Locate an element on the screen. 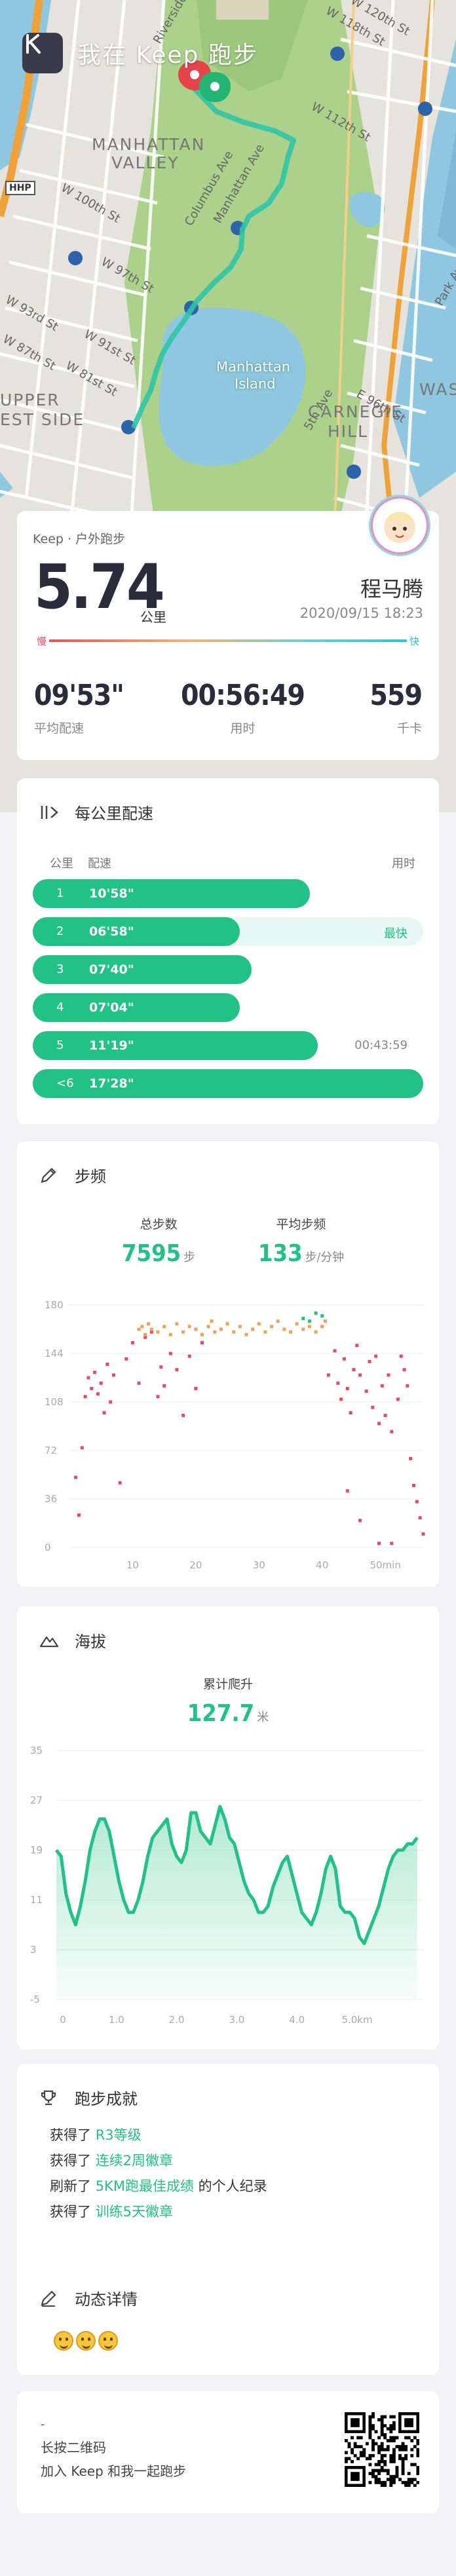  elevation-title: 海拔 is located at coordinates (91, 1642).